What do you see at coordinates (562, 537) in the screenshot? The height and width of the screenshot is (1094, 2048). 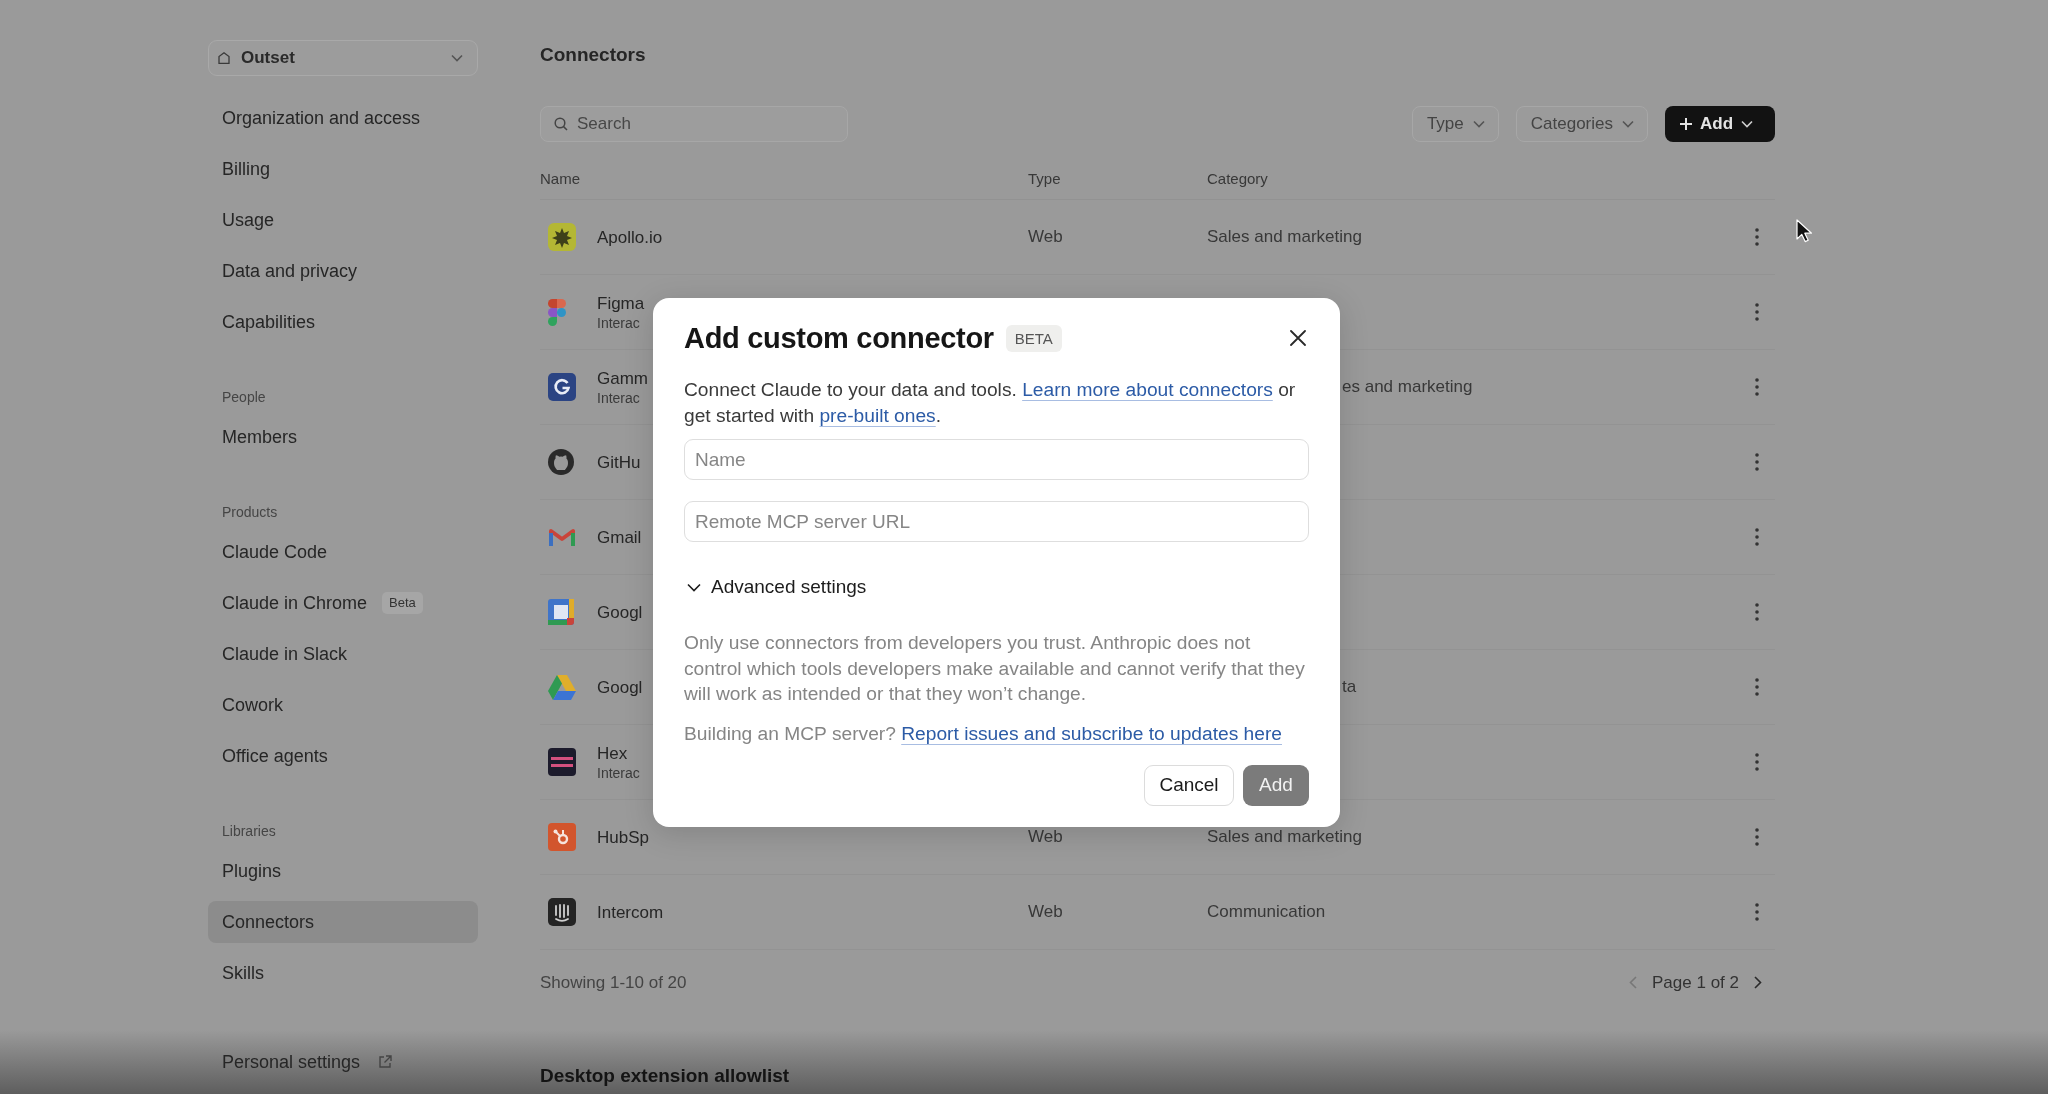 I see `mail-icon` at bounding box center [562, 537].